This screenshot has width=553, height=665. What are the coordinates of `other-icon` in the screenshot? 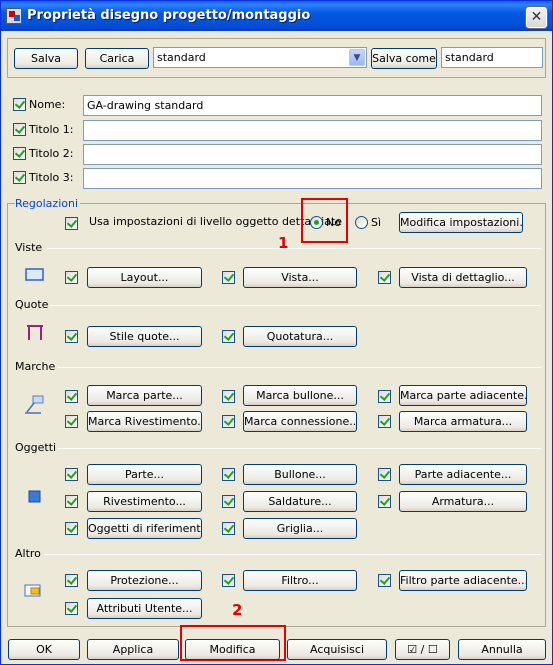 It's located at (32, 590).